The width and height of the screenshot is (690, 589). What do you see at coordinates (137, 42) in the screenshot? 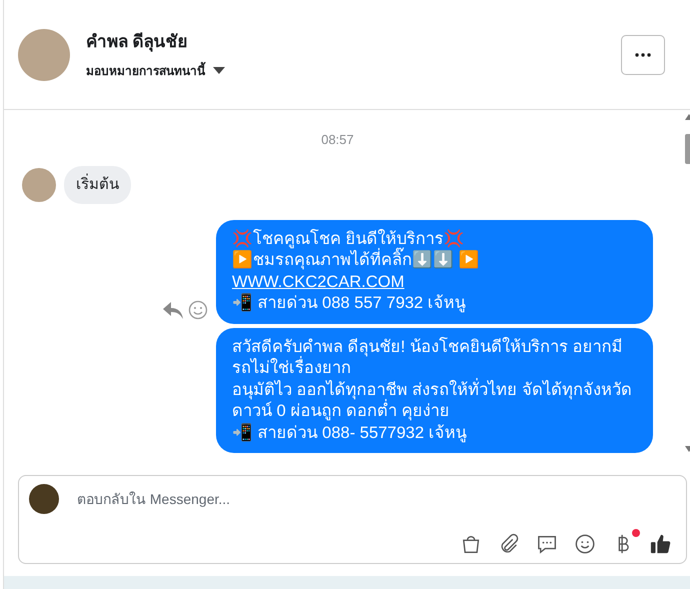
I see `contact-name: คำพล ดีลุนชัย` at bounding box center [137, 42].